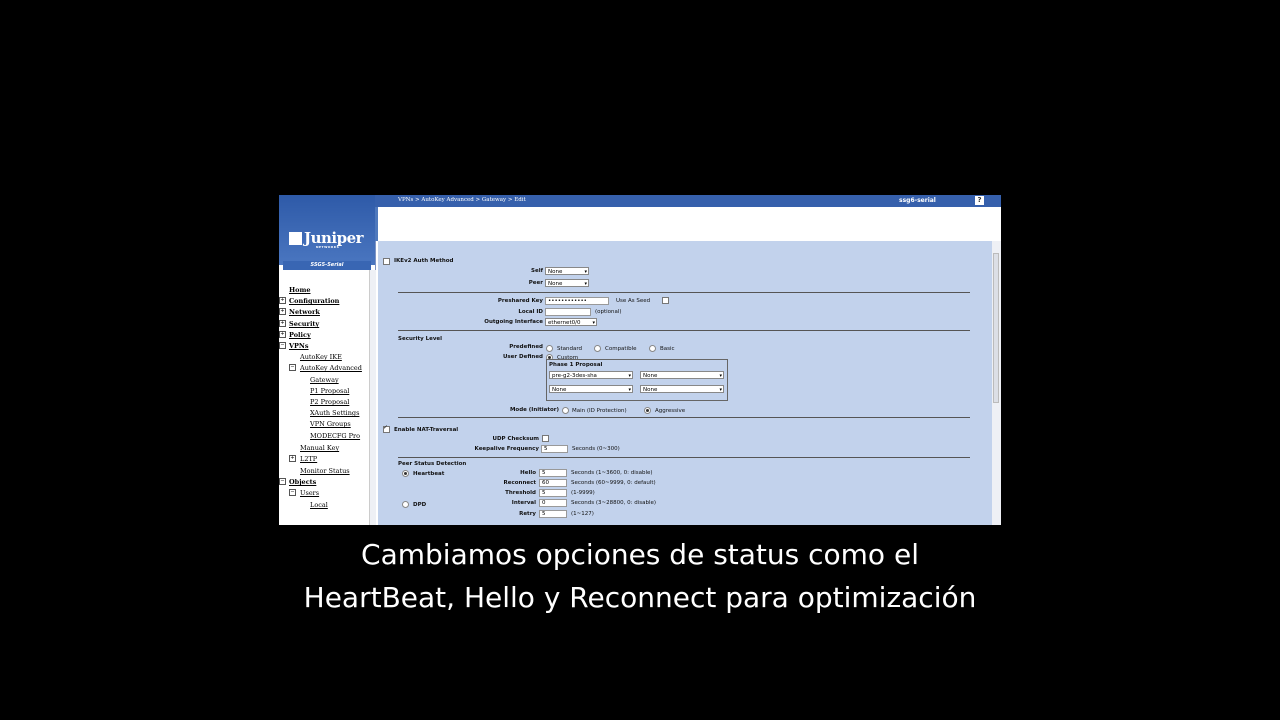  I want to click on phase1-label: Phase 1 Proposal, so click(576, 365).